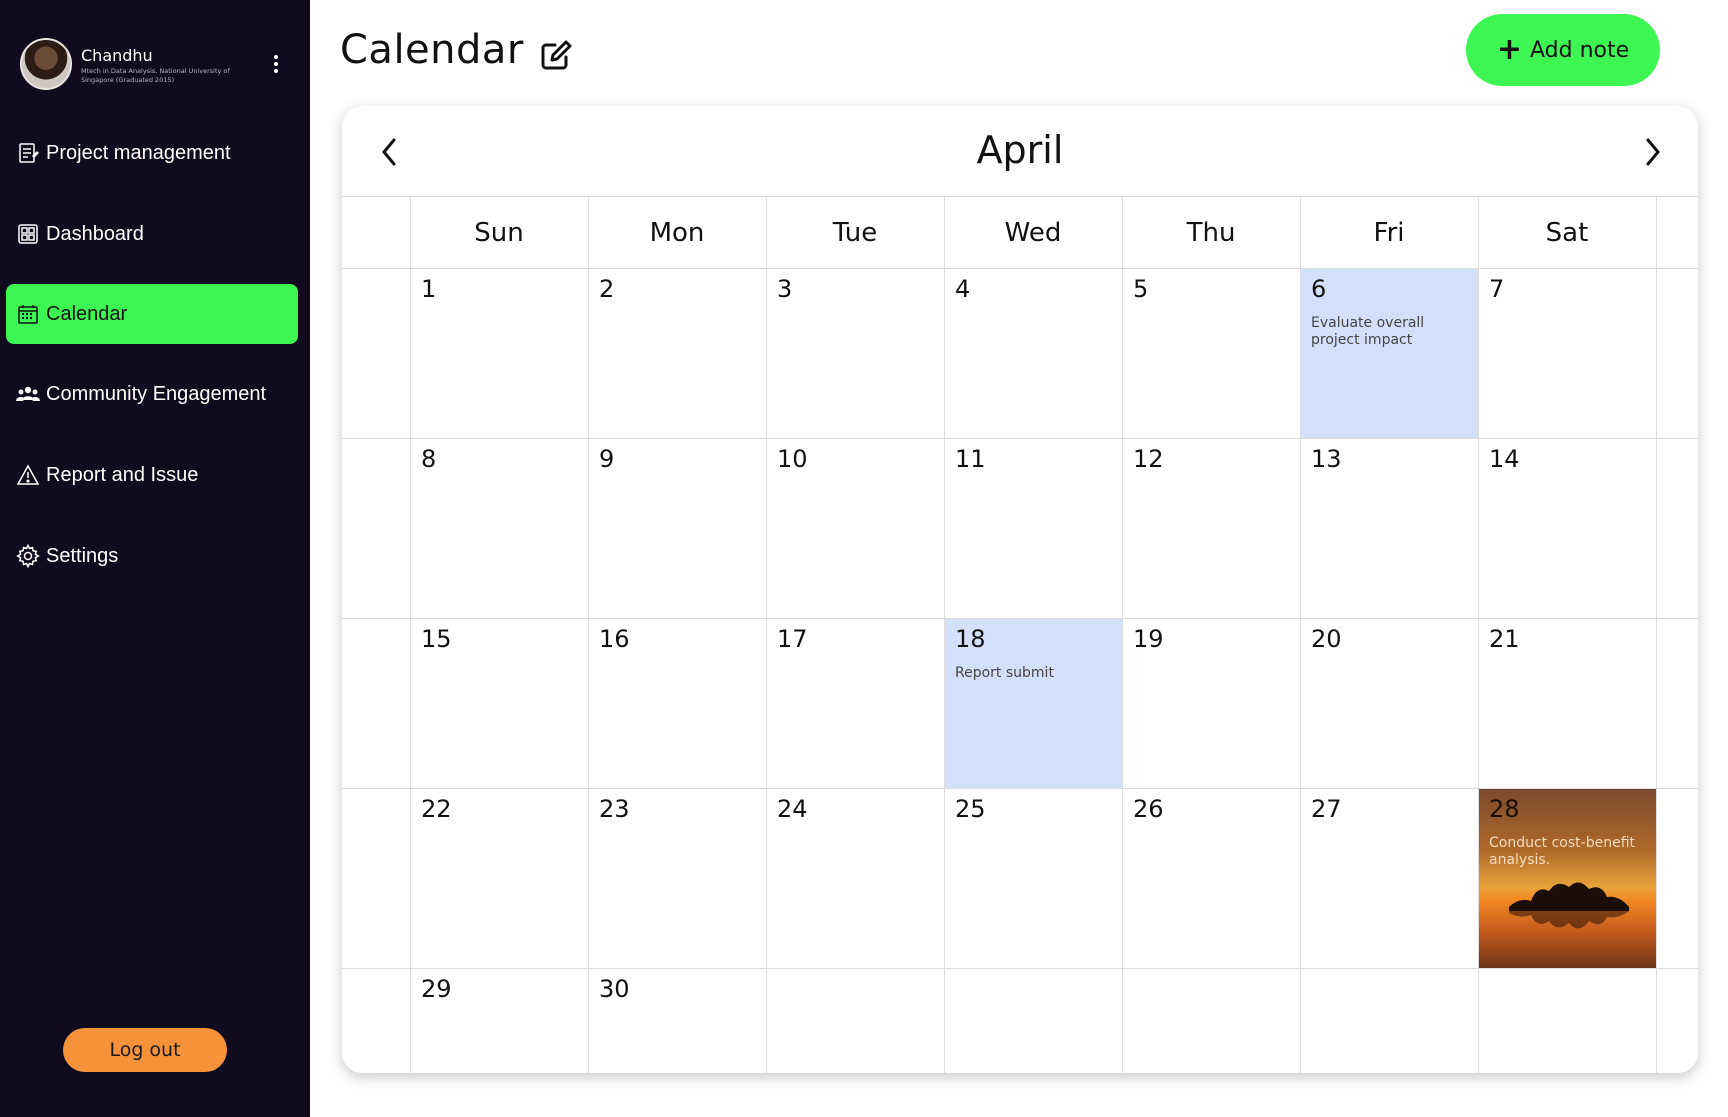  I want to click on logout-button: Log out, so click(145, 1050).